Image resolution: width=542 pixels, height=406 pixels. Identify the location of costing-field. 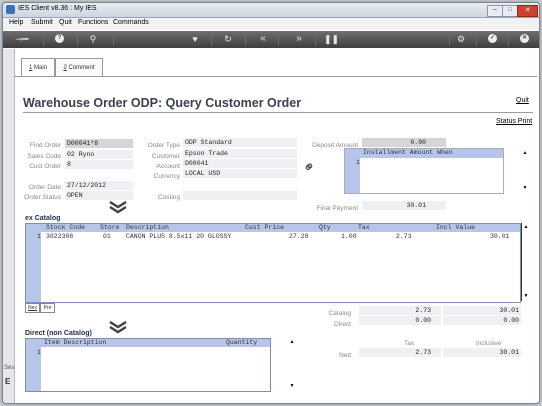
(240, 195).